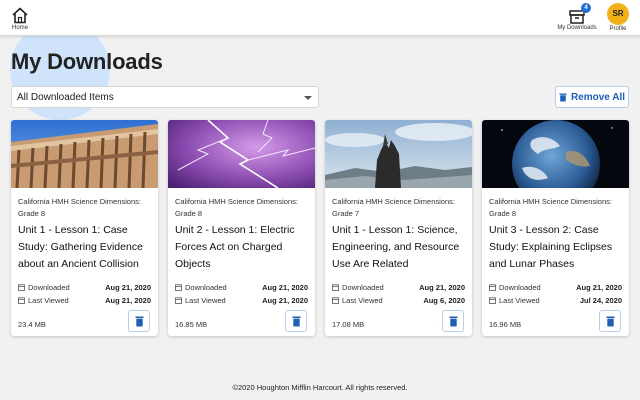 The image size is (640, 400). I want to click on remove-all-button: Remove All, so click(592, 97).